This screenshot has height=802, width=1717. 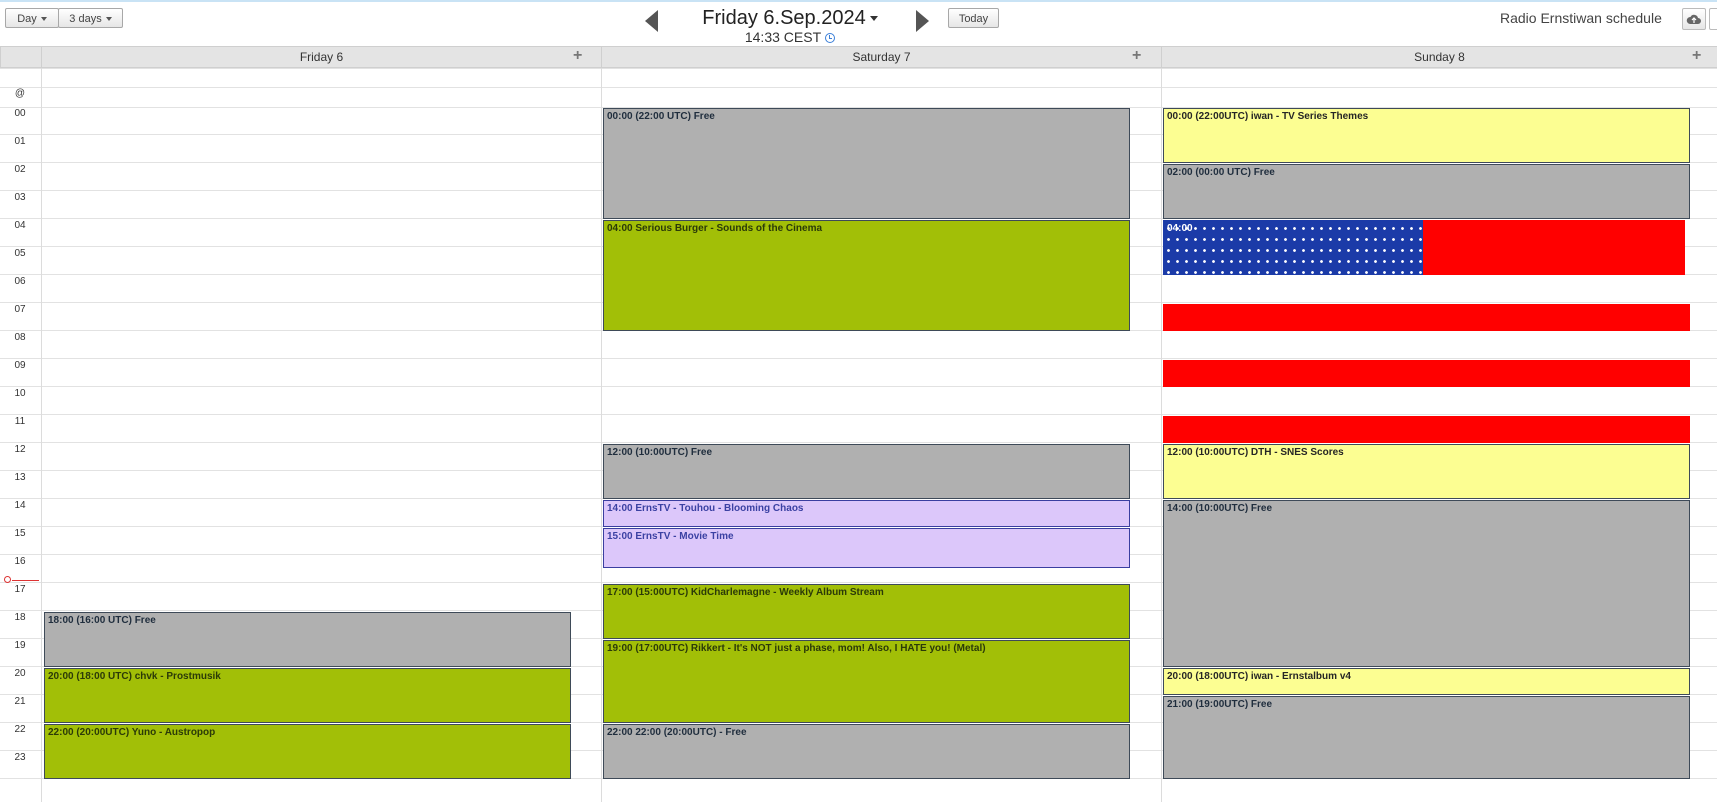 I want to click on day-label: Saturday 7, so click(x=881, y=57).